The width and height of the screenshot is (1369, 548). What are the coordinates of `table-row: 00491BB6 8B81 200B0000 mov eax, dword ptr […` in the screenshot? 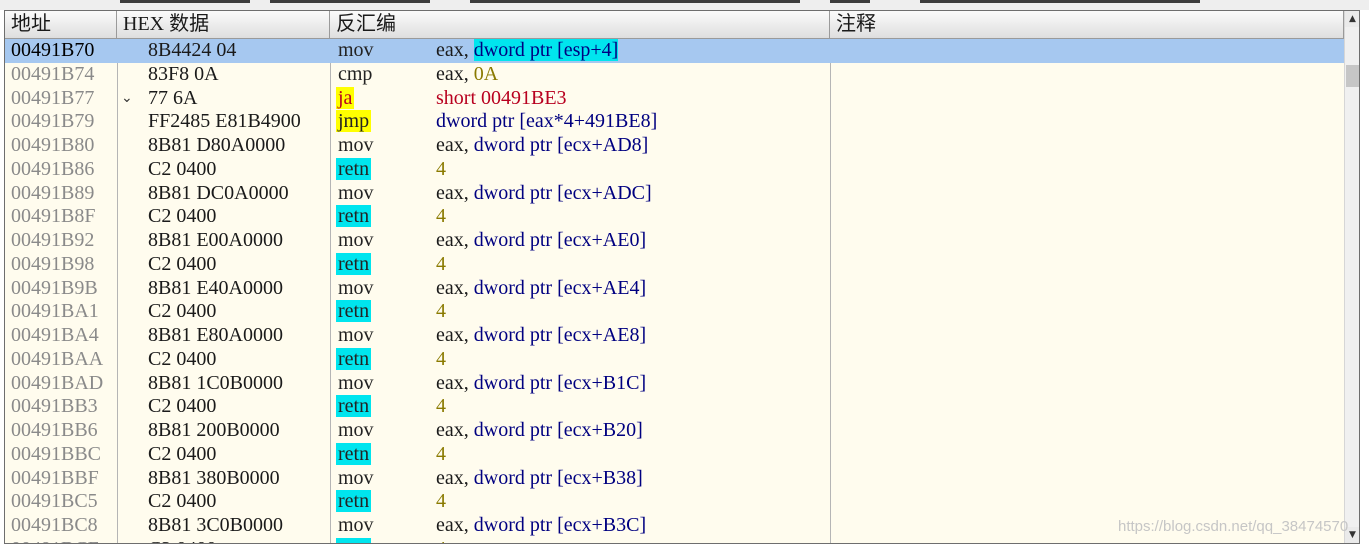 It's located at (674, 431).